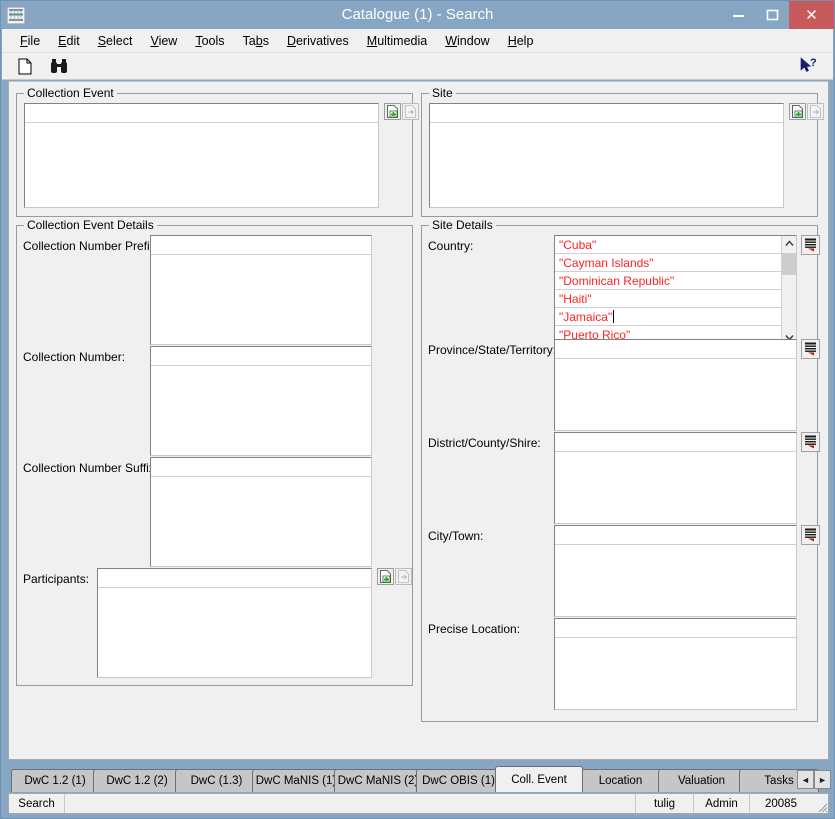 This screenshot has height=819, width=835. What do you see at coordinates (261, 299) in the screenshot?
I see `collection-number-prefix-list` at bounding box center [261, 299].